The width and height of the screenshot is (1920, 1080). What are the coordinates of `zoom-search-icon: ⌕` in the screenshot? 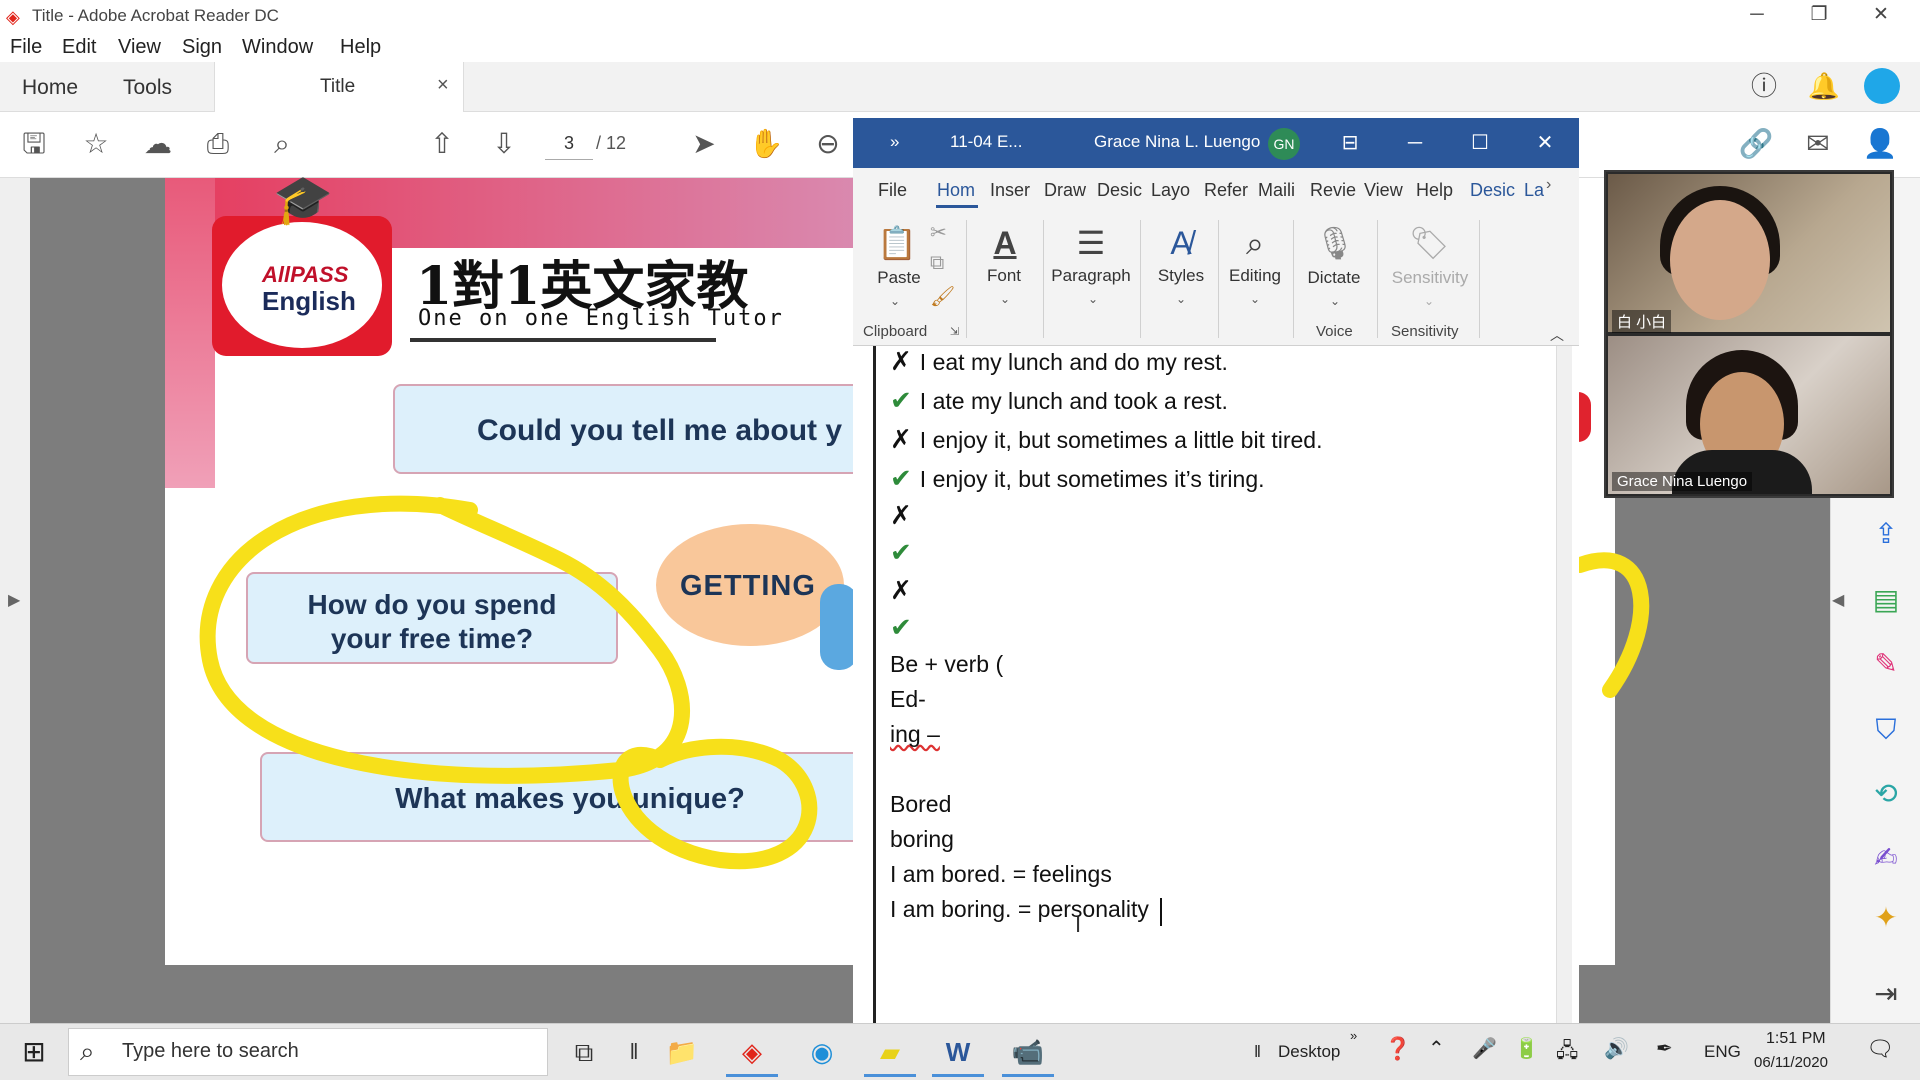 It's located at (282, 144).